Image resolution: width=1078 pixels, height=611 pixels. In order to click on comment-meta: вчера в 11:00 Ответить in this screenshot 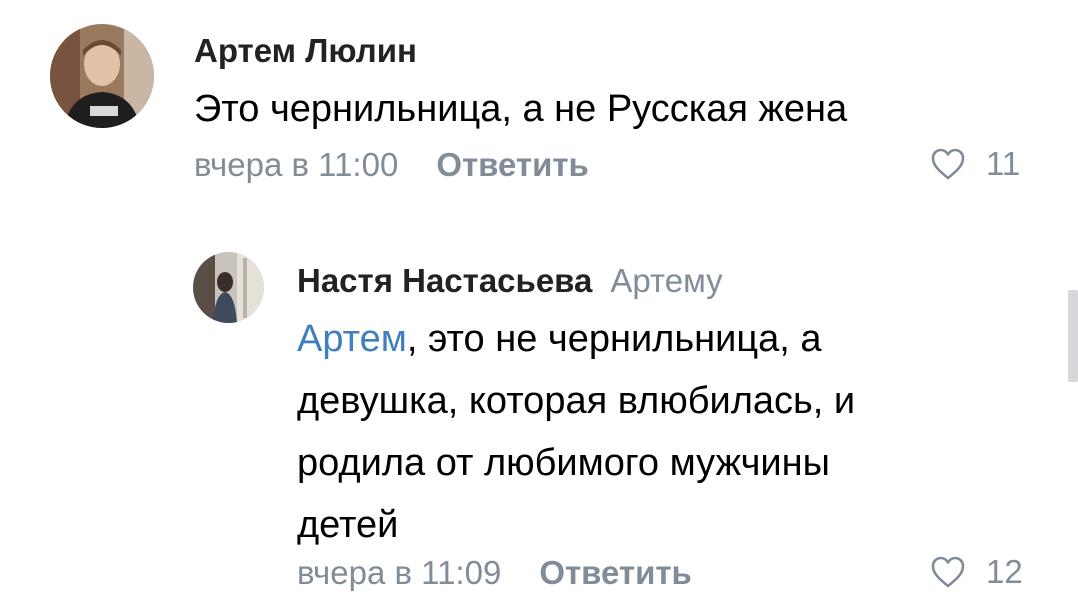, I will do `click(391, 165)`.